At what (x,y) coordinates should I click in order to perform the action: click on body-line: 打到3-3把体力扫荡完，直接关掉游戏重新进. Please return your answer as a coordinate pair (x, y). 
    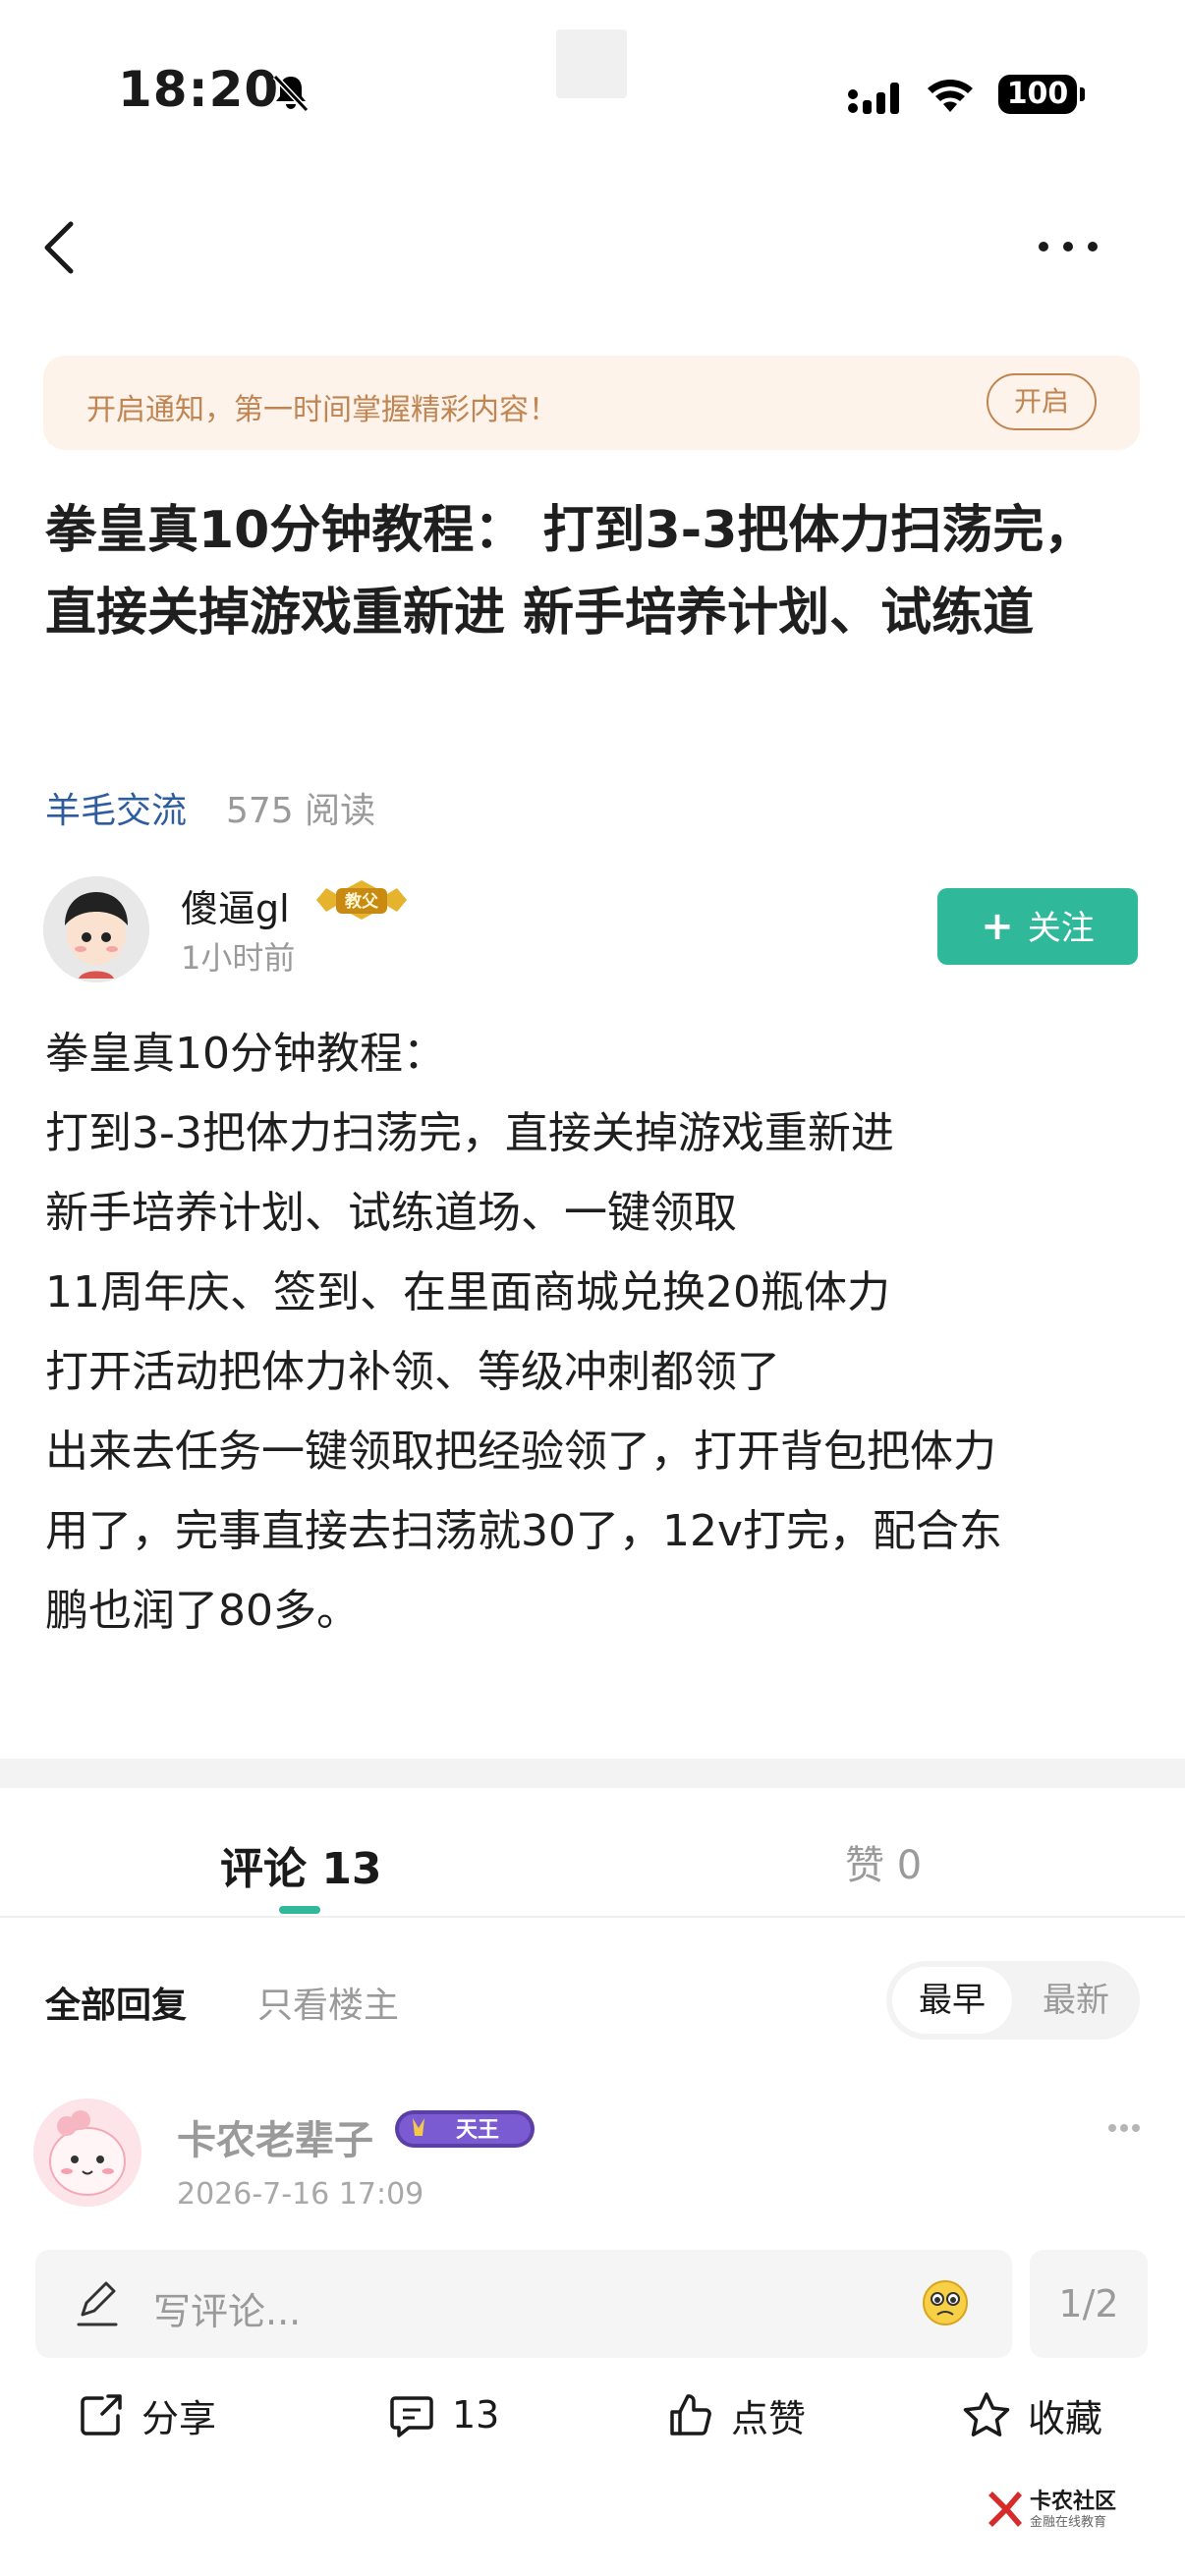
    Looking at the image, I should click on (470, 1133).